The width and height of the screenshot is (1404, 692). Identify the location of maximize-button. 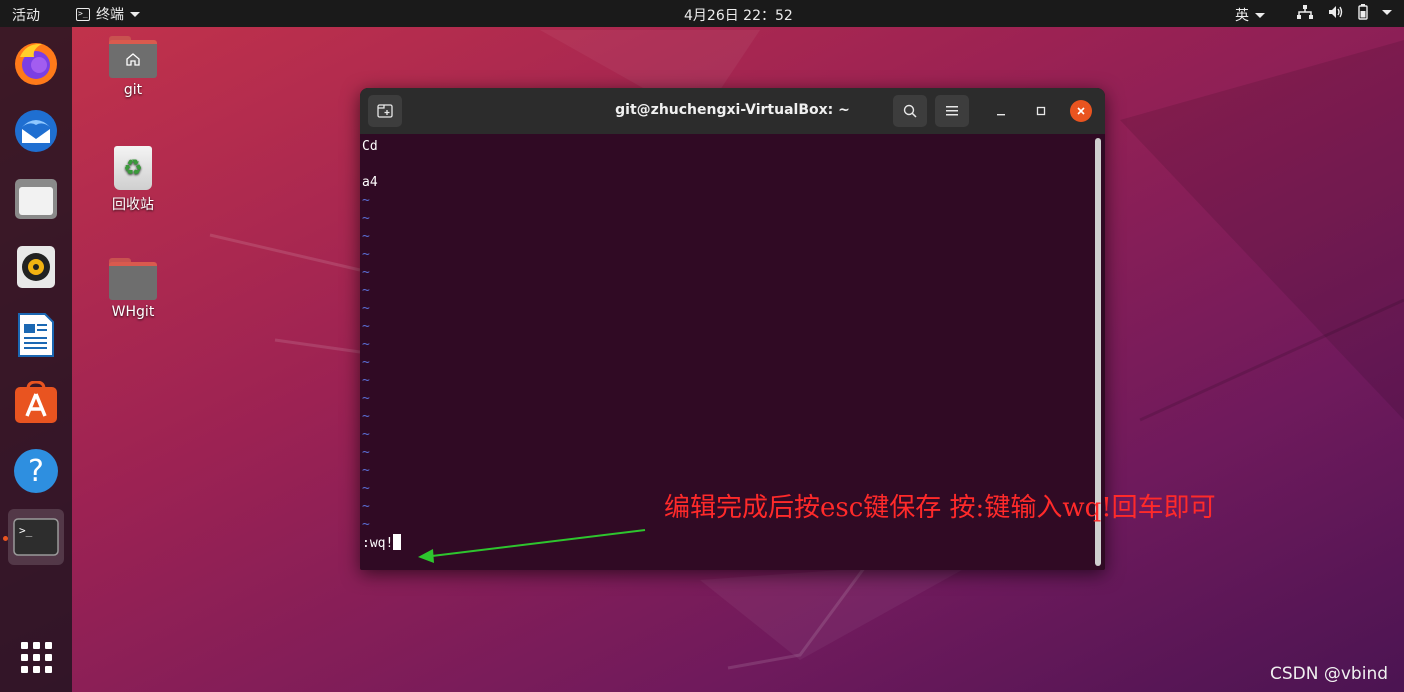
(1041, 111).